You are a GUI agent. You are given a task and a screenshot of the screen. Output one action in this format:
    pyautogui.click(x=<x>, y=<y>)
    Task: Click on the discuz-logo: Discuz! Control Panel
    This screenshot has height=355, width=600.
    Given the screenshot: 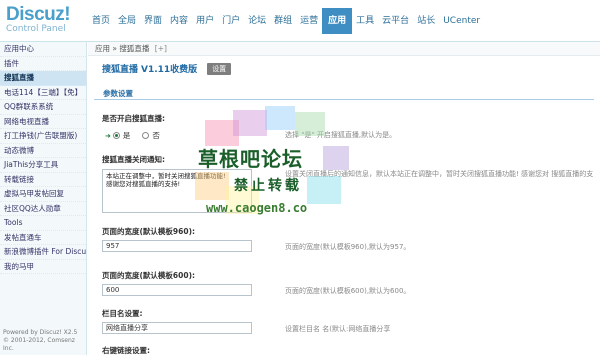 What is the action you would take?
    pyautogui.click(x=46, y=19)
    